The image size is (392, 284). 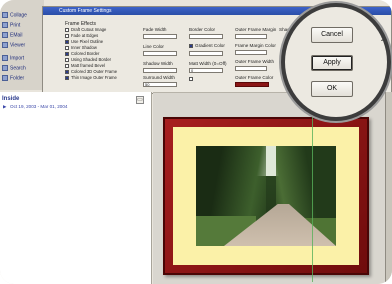 I want to click on printer-icon, so click(x=5, y=25).